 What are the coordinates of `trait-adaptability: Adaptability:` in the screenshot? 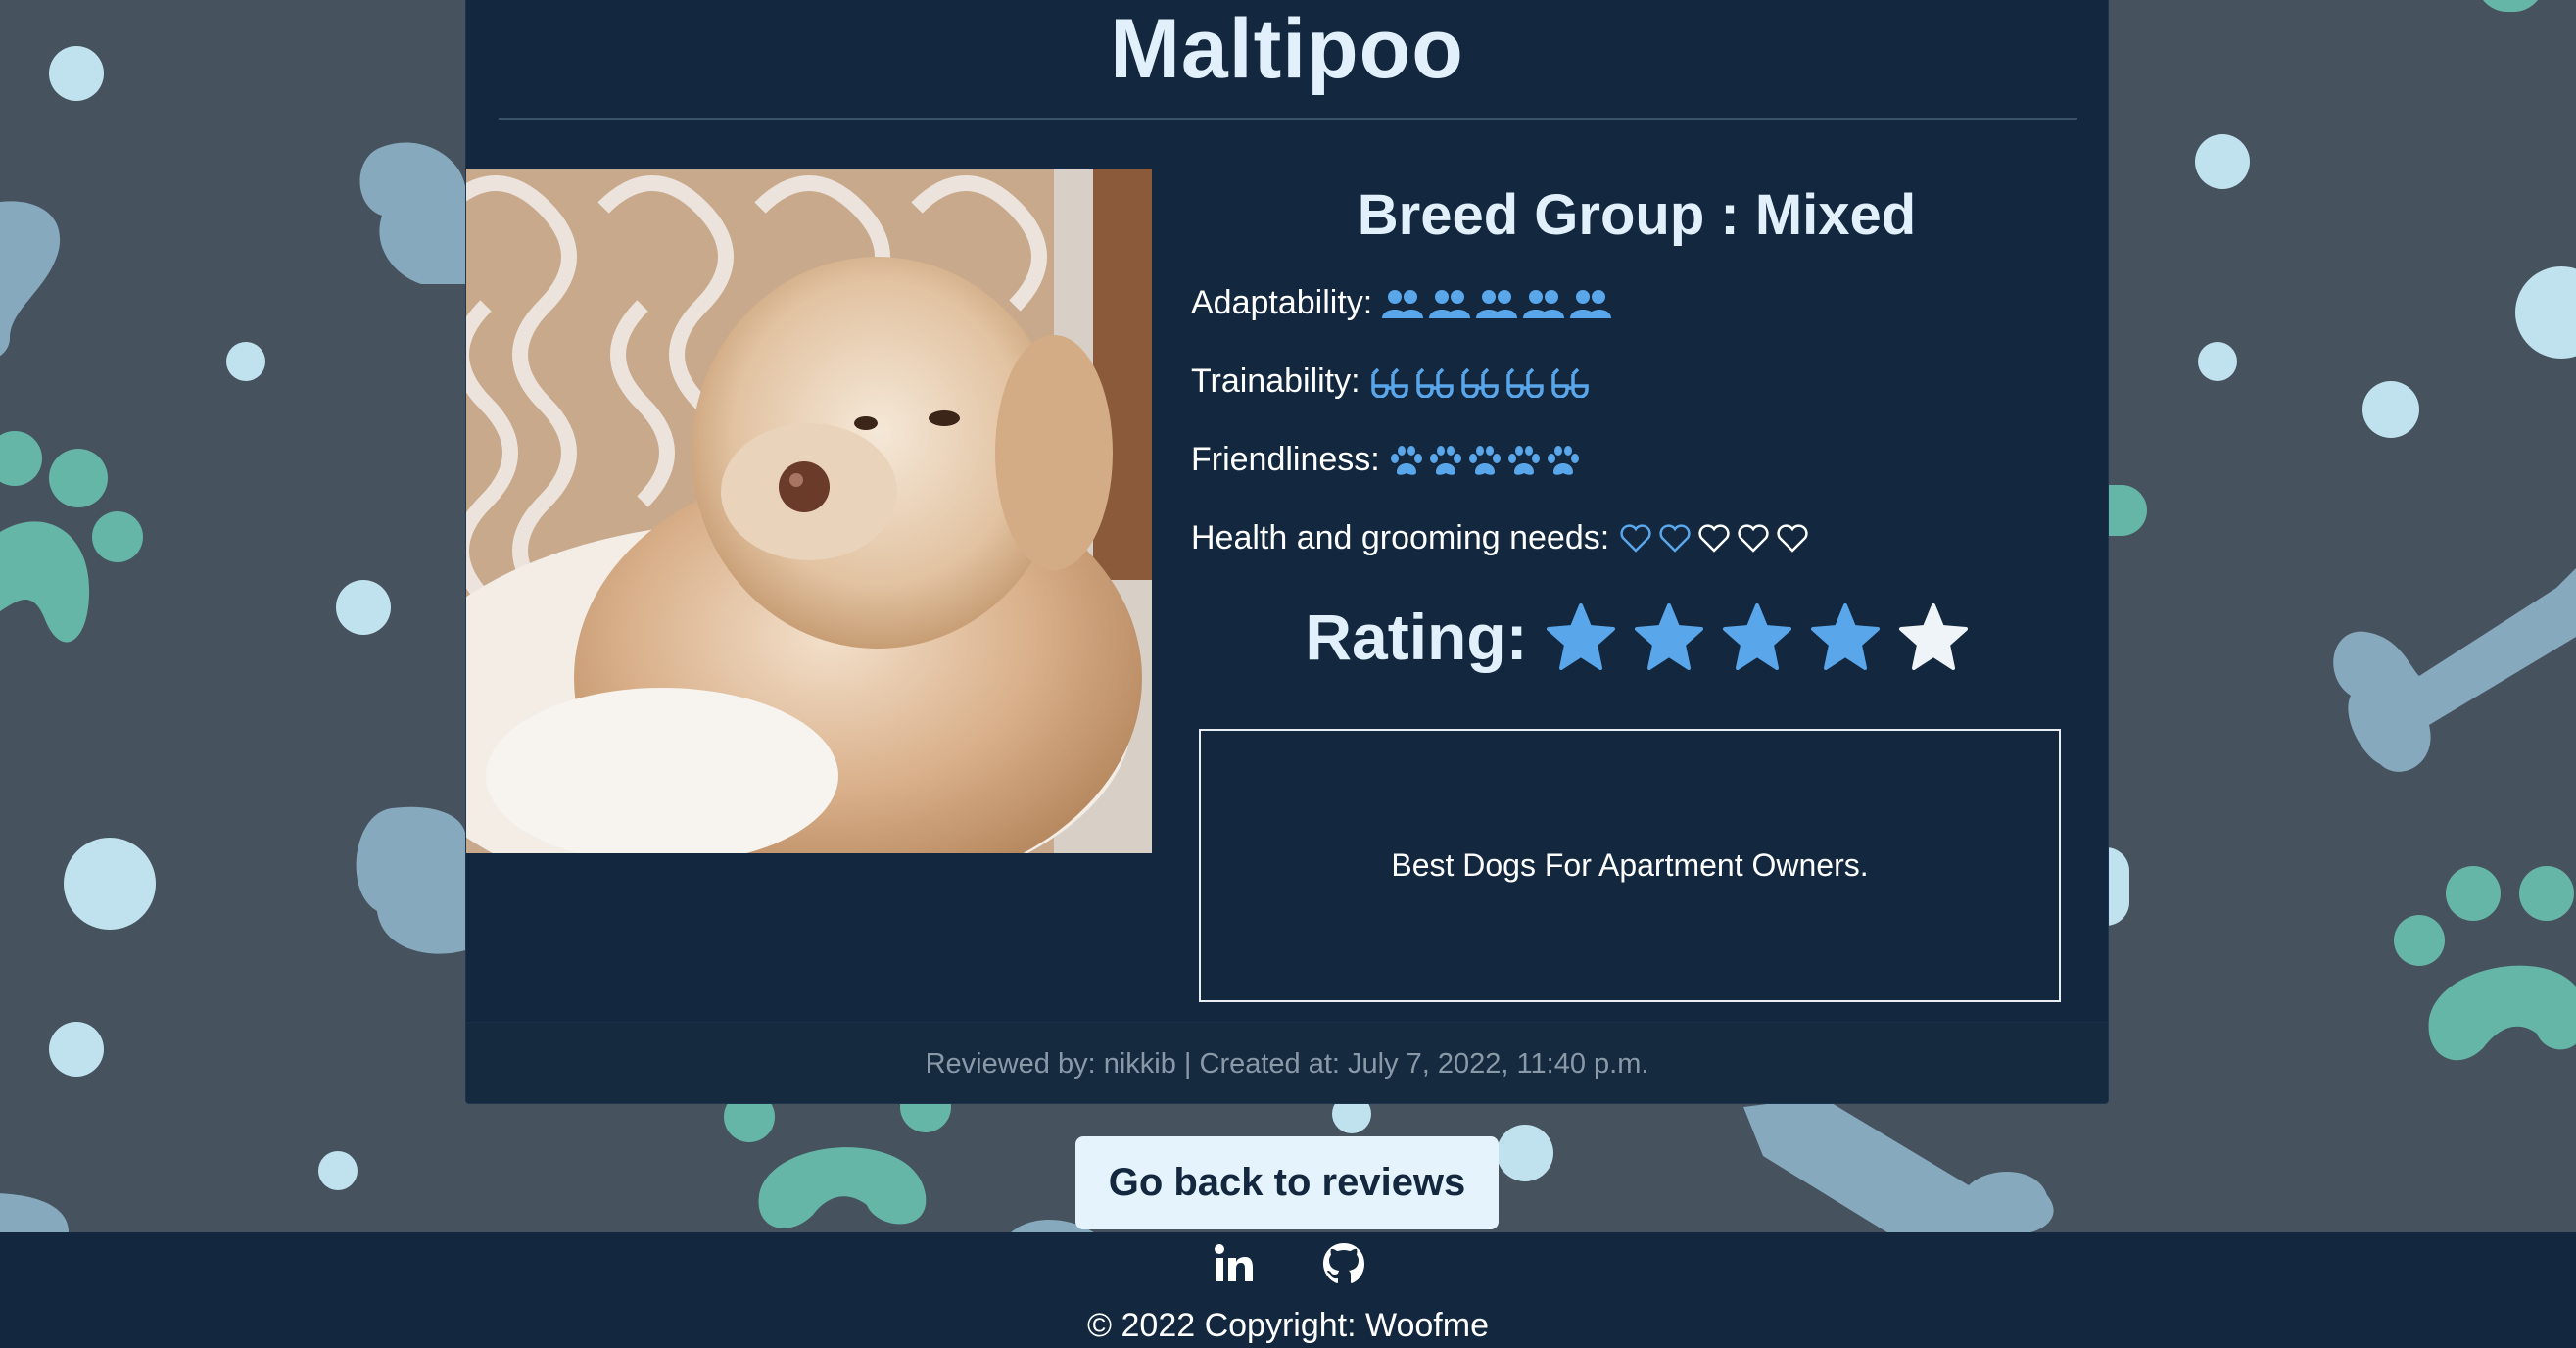 It's located at (1402, 303).